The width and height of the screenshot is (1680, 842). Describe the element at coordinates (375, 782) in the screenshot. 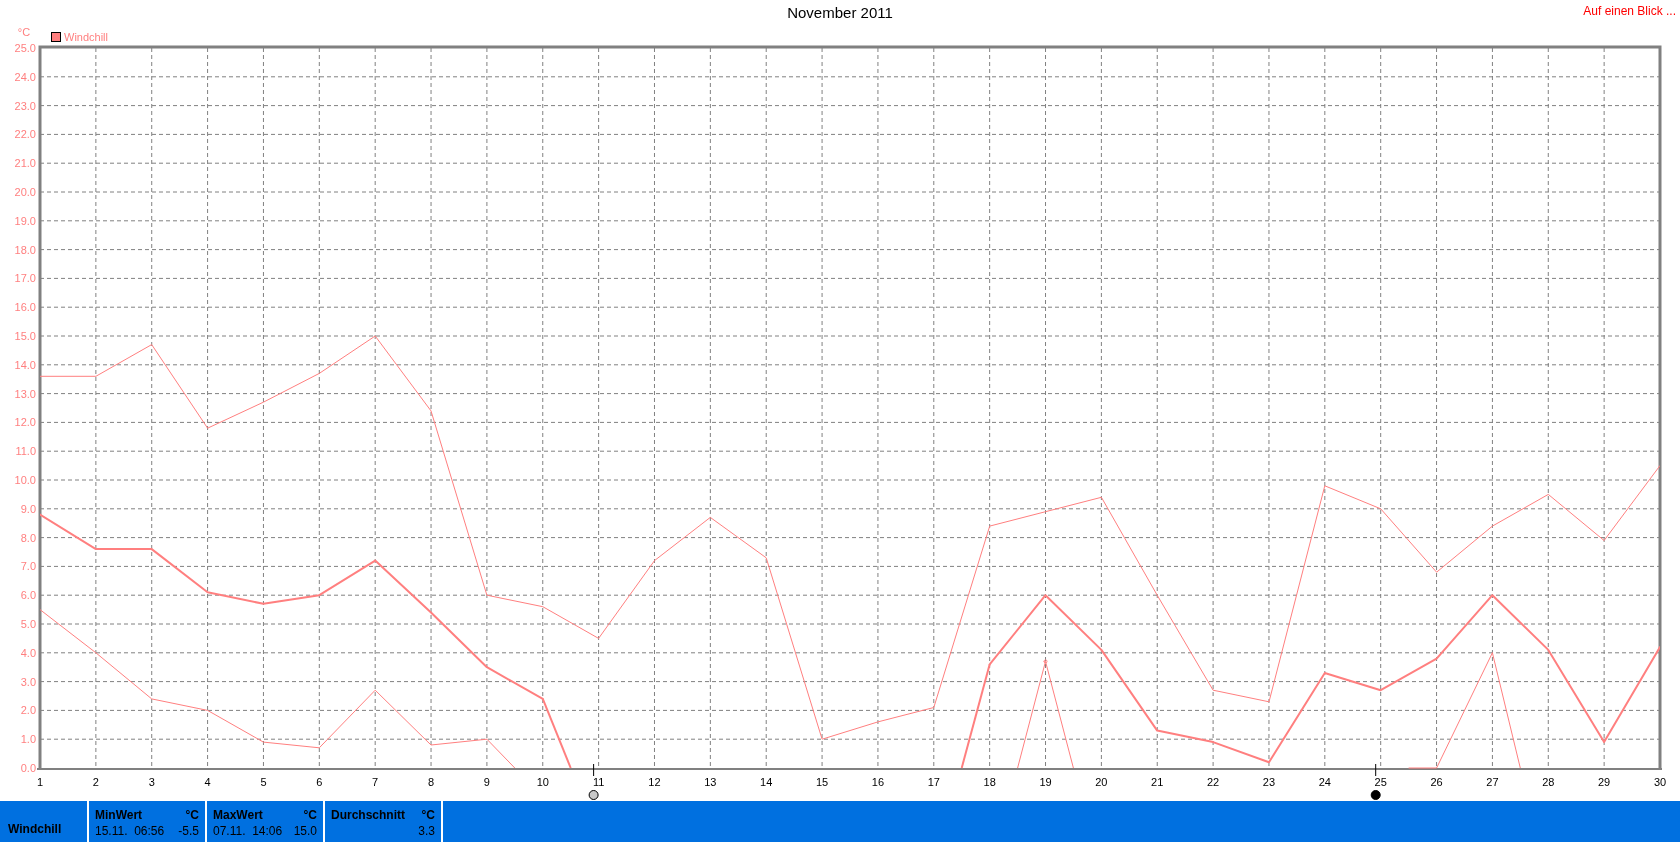

I see `x-tick-label: 7` at that location.